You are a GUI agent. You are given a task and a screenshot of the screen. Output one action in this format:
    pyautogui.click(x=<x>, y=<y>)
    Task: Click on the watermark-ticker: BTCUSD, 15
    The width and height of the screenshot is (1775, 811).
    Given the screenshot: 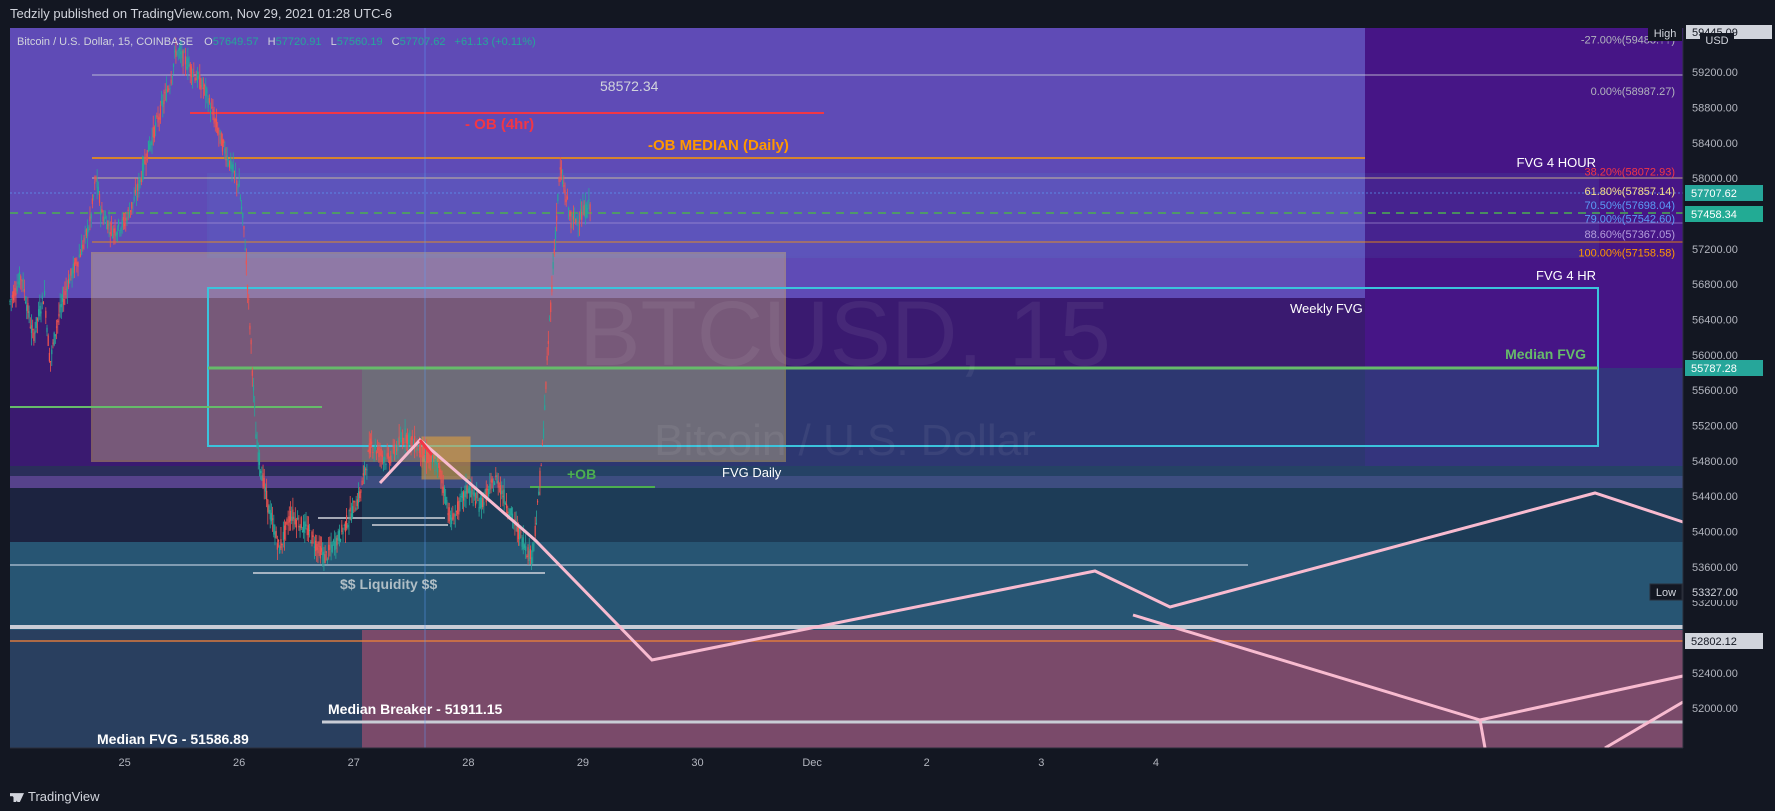 What is the action you would take?
    pyautogui.click(x=845, y=334)
    